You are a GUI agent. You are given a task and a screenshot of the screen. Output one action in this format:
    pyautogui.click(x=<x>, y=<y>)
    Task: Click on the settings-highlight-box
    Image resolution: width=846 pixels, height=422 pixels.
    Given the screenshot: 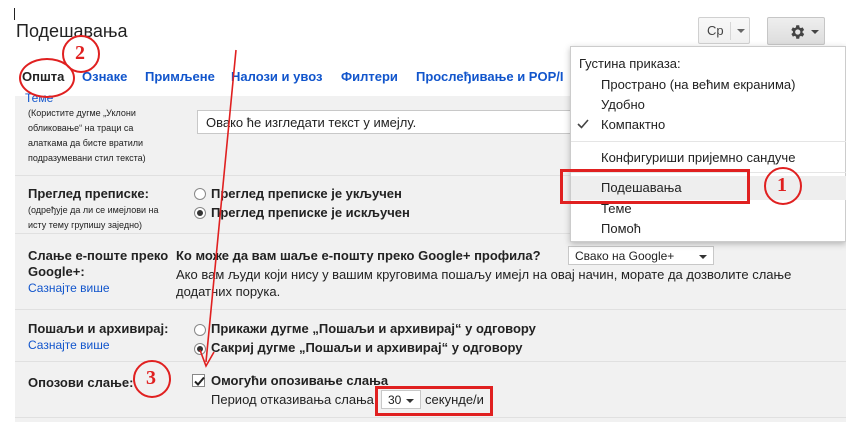 What is the action you would take?
    pyautogui.click(x=655, y=186)
    